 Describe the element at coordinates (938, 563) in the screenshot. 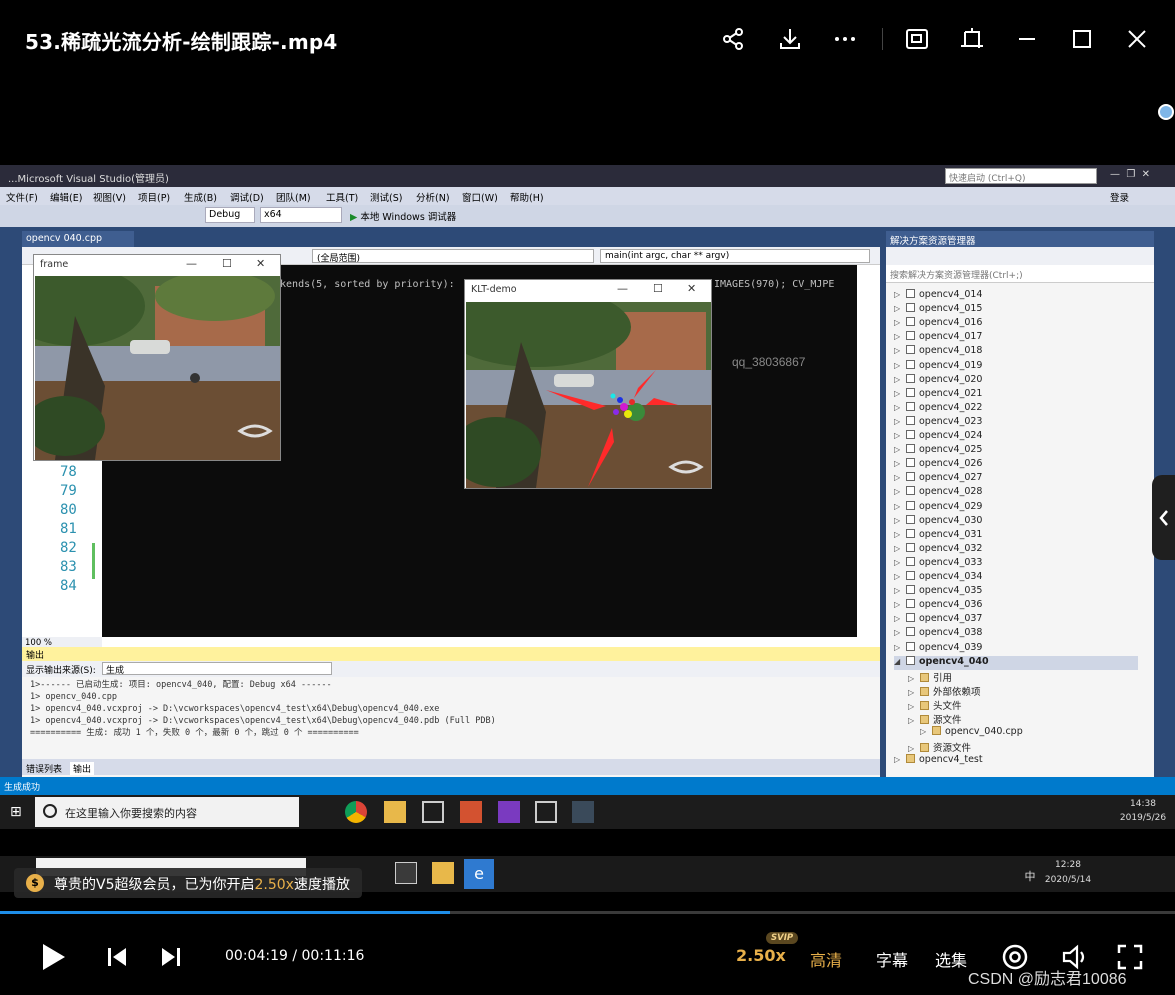

I see `solution-project-item: ▷ opencv4_033` at that location.